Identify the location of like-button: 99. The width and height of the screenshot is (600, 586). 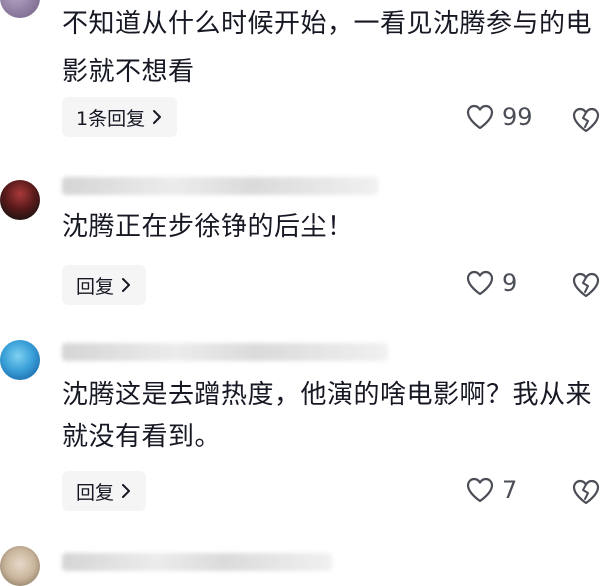
(499, 117).